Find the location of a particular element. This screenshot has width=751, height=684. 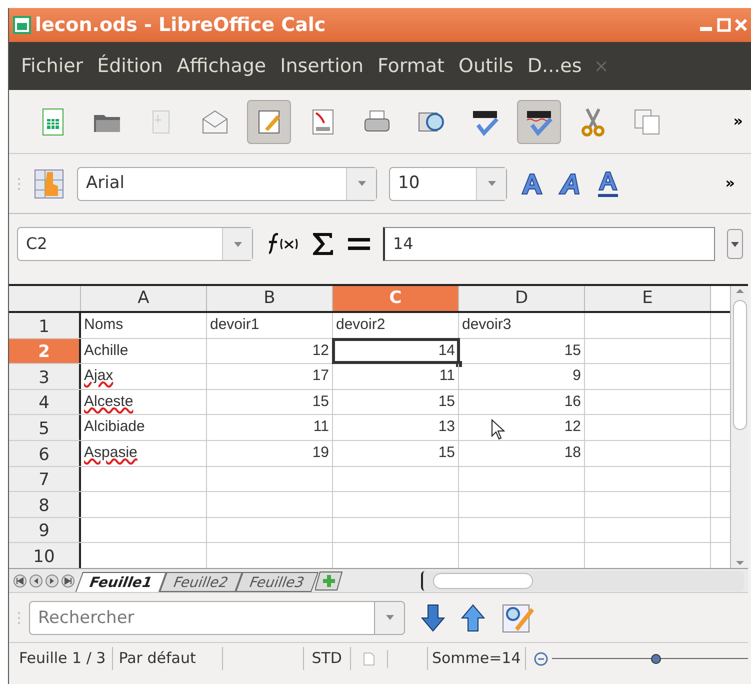

equals-icon is located at coordinates (359, 244).